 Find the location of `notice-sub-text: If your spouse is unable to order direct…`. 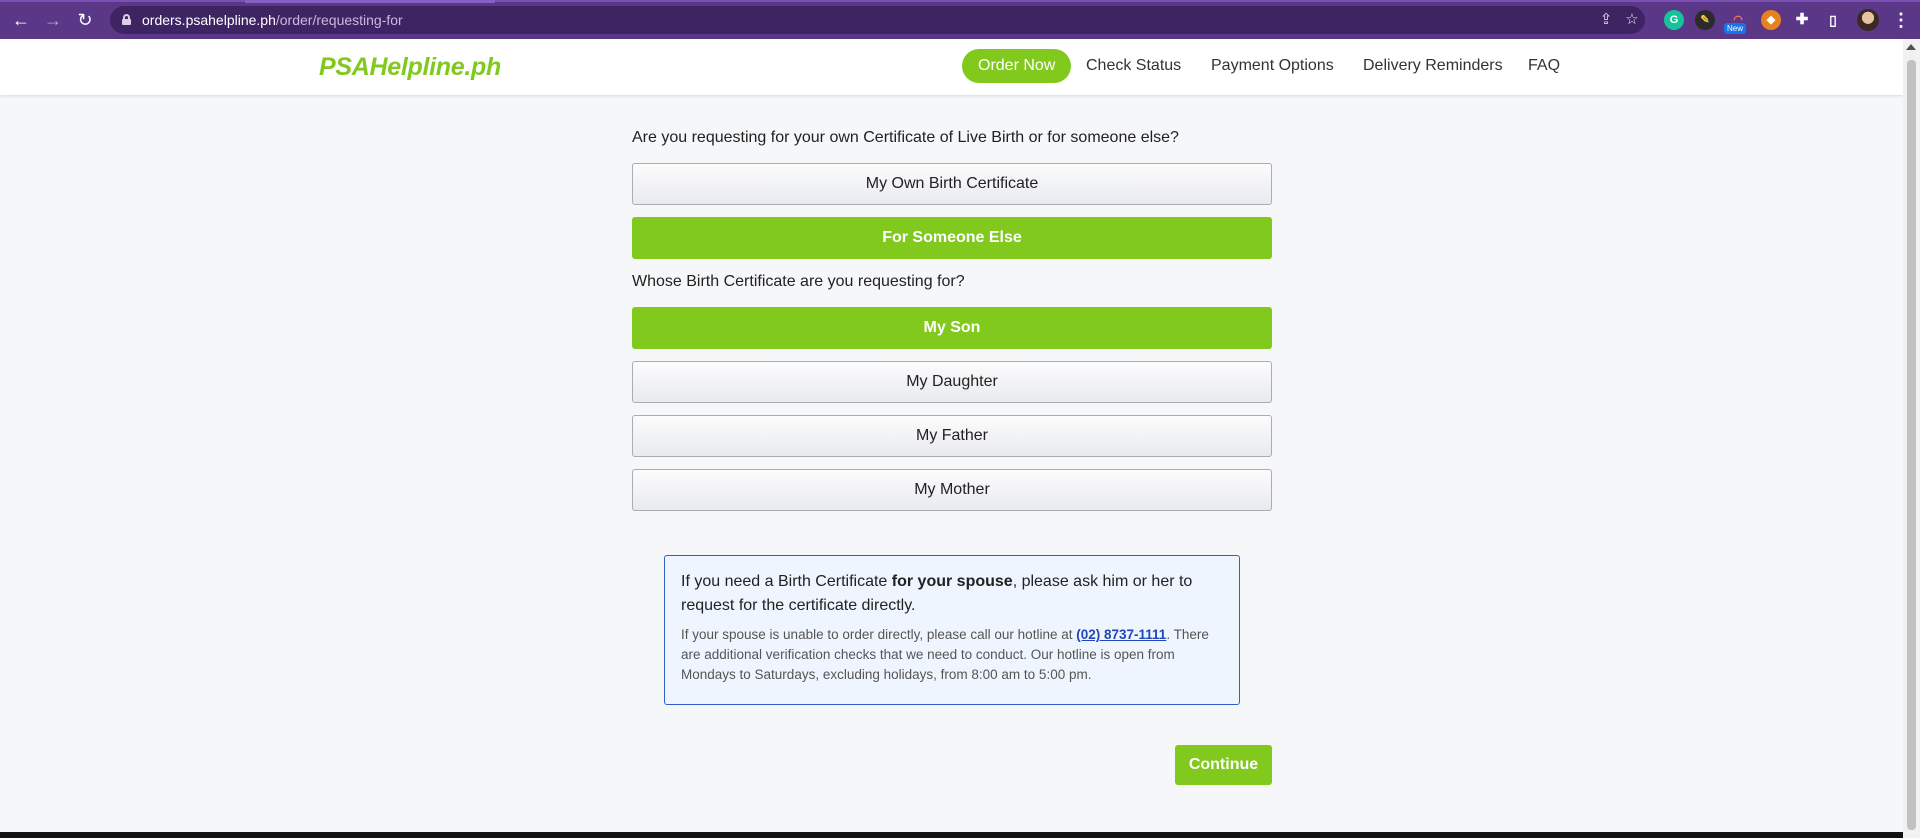

notice-sub-text: If your spouse is unable to order direct… is located at coordinates (952, 655).